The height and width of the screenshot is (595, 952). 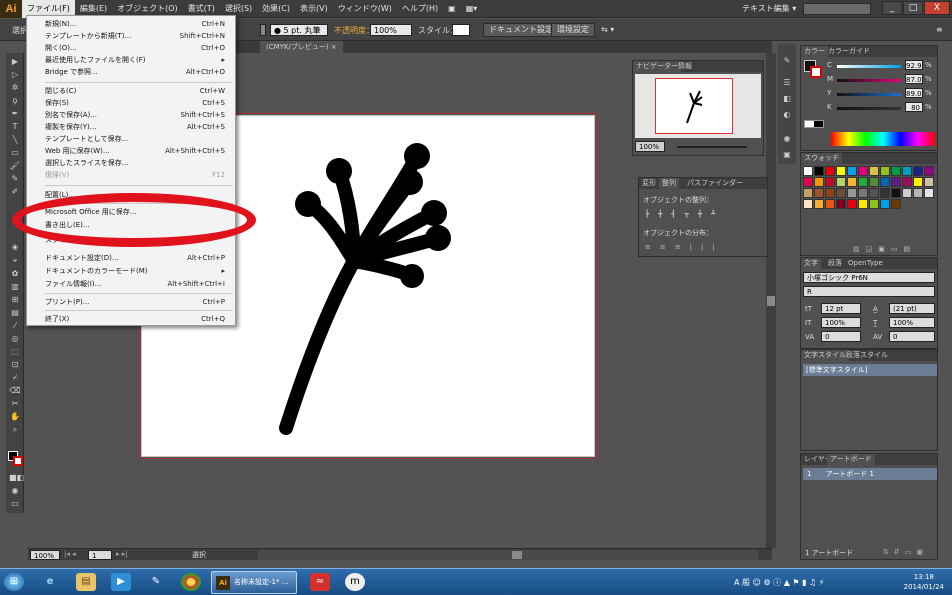 What do you see at coordinates (86, 582) in the screenshot?
I see `explorer-folder-icon: ▤` at bounding box center [86, 582].